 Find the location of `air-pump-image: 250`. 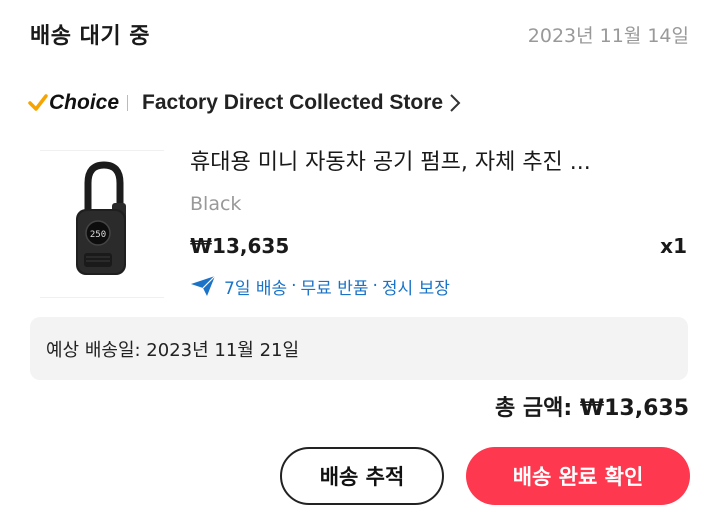

air-pump-image: 250 is located at coordinates (101, 218).